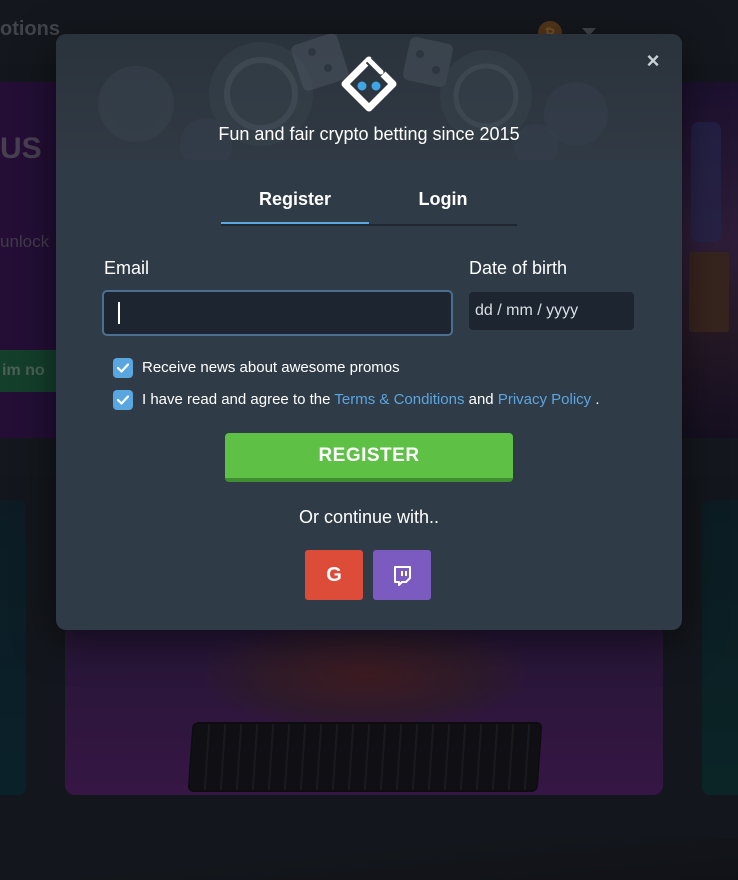 This screenshot has width=738, height=880. Describe the element at coordinates (369, 134) in the screenshot. I see `modal-tagline: Fun and fair crypto betting since 2015` at that location.